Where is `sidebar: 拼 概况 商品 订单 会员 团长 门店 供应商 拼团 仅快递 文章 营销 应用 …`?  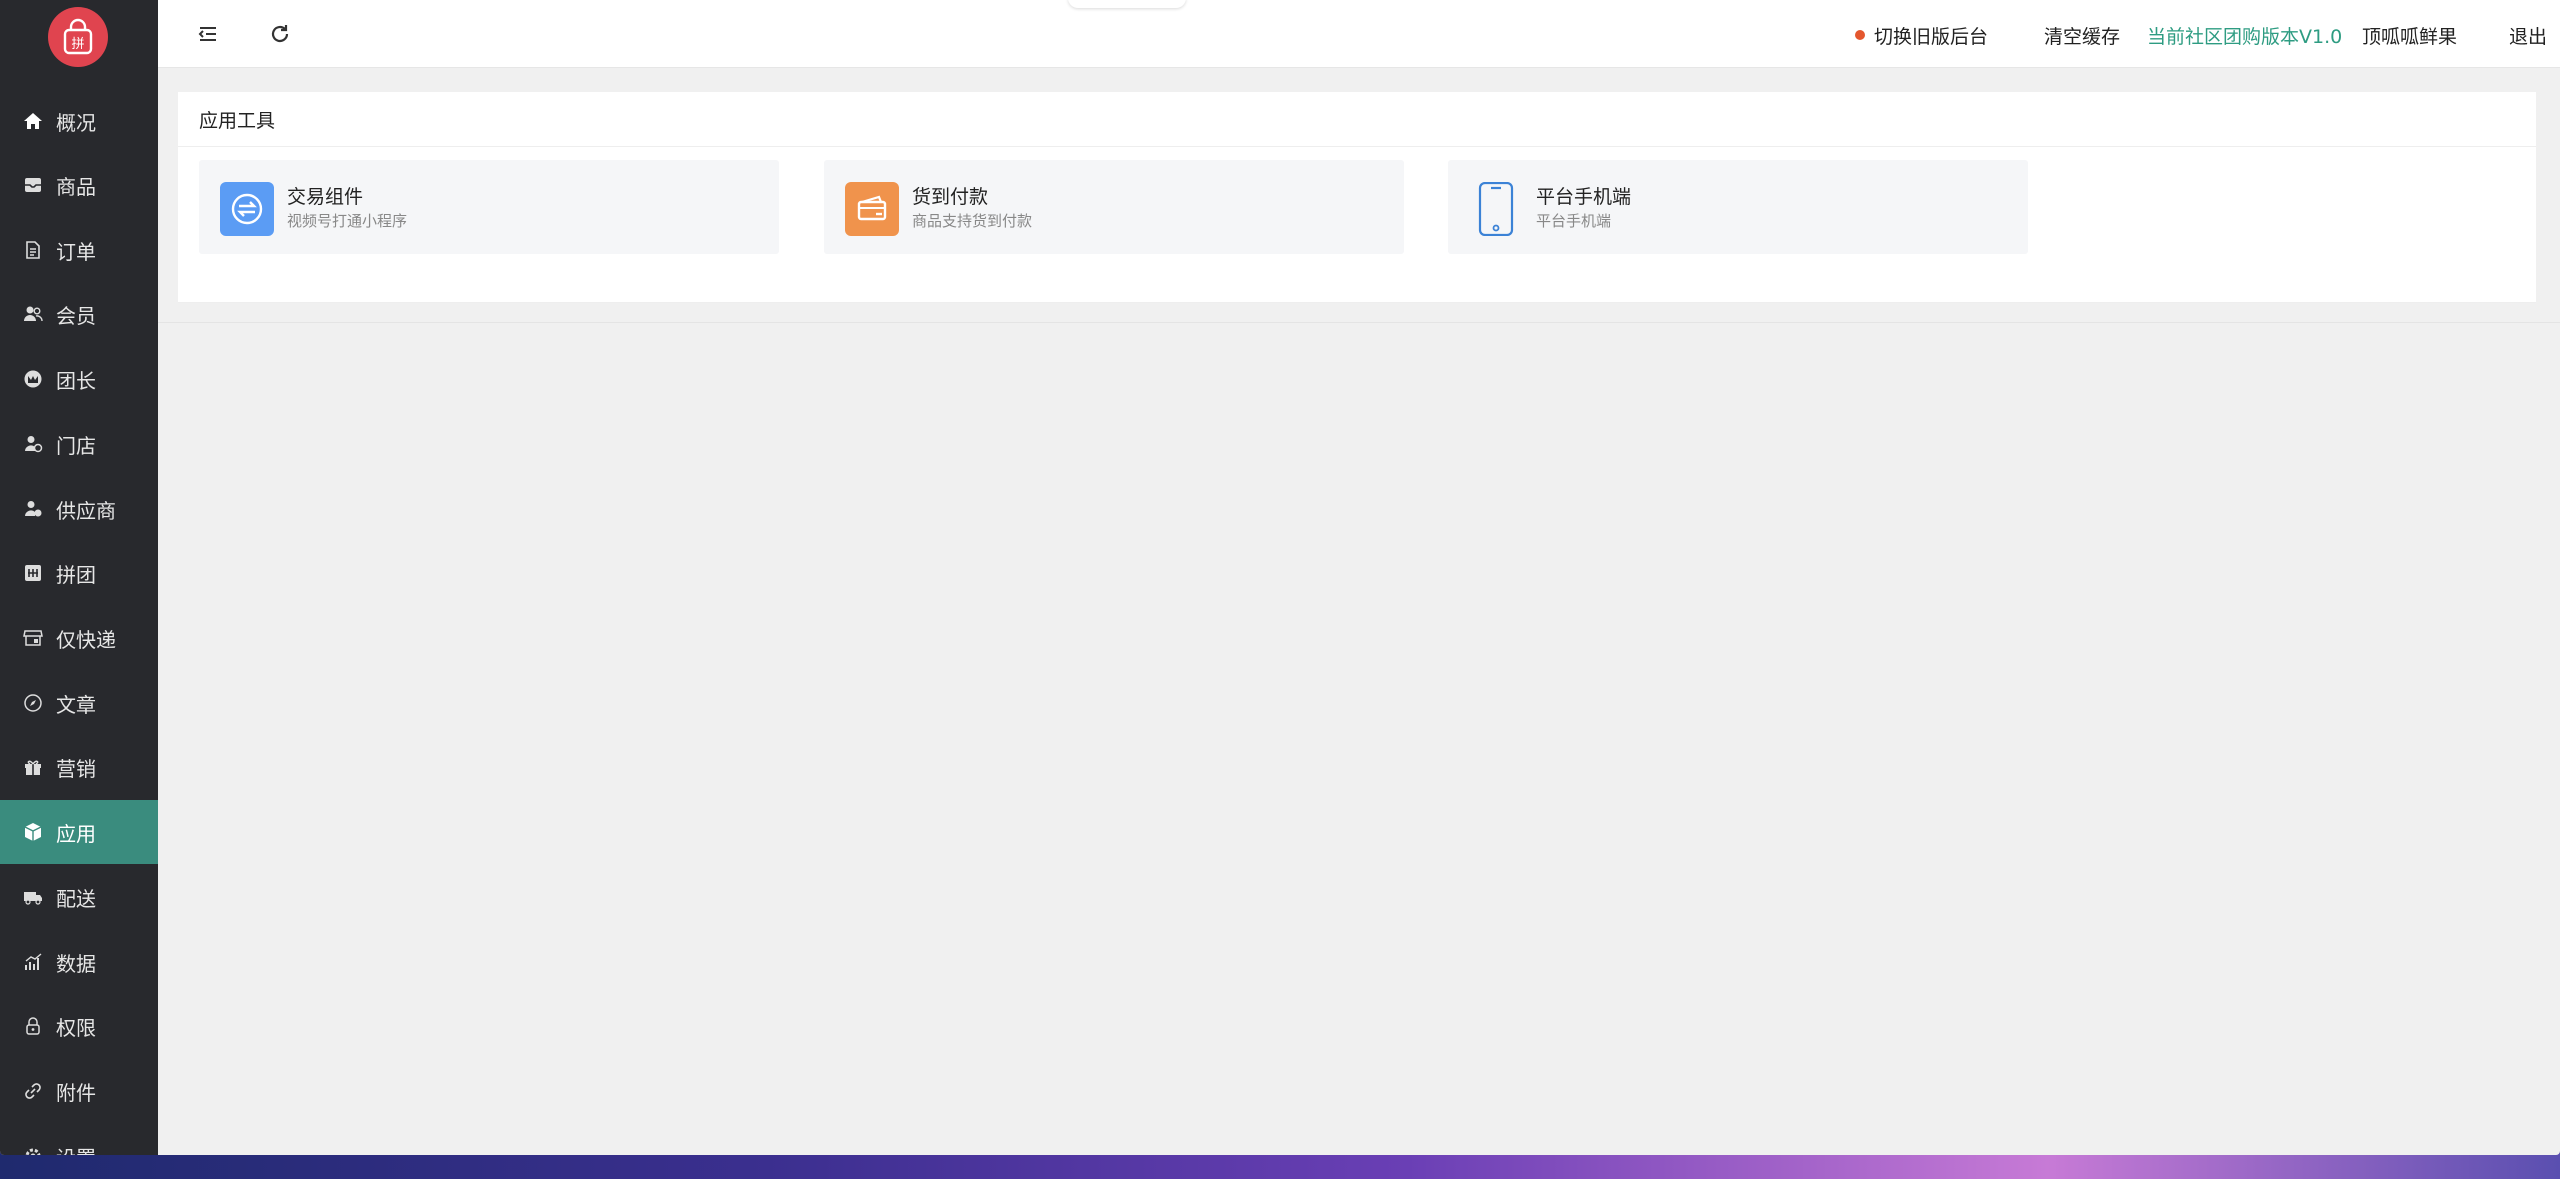 sidebar: 拼 概况 商品 订单 会员 团长 门店 供应商 拼团 仅快递 文章 营销 应用 … is located at coordinates (79, 577).